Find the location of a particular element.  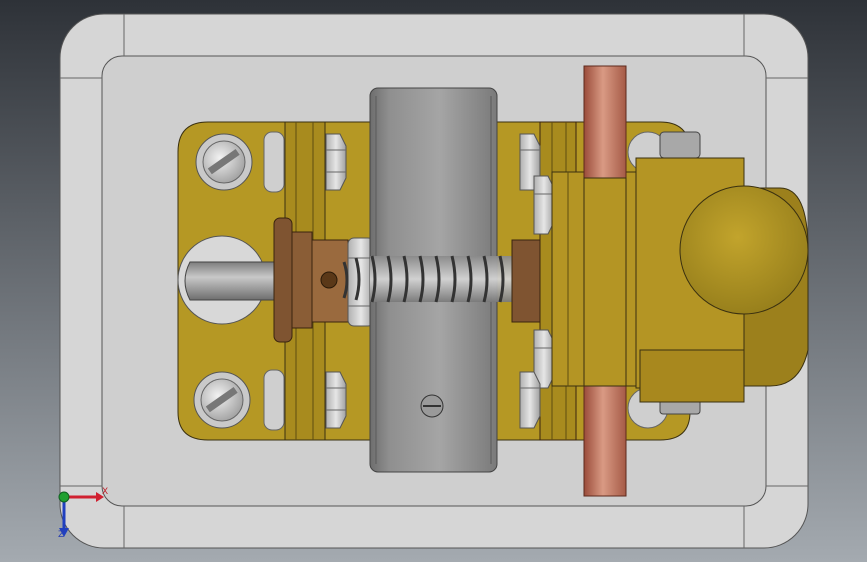

z-axis-label: Z is located at coordinates (61, 535).